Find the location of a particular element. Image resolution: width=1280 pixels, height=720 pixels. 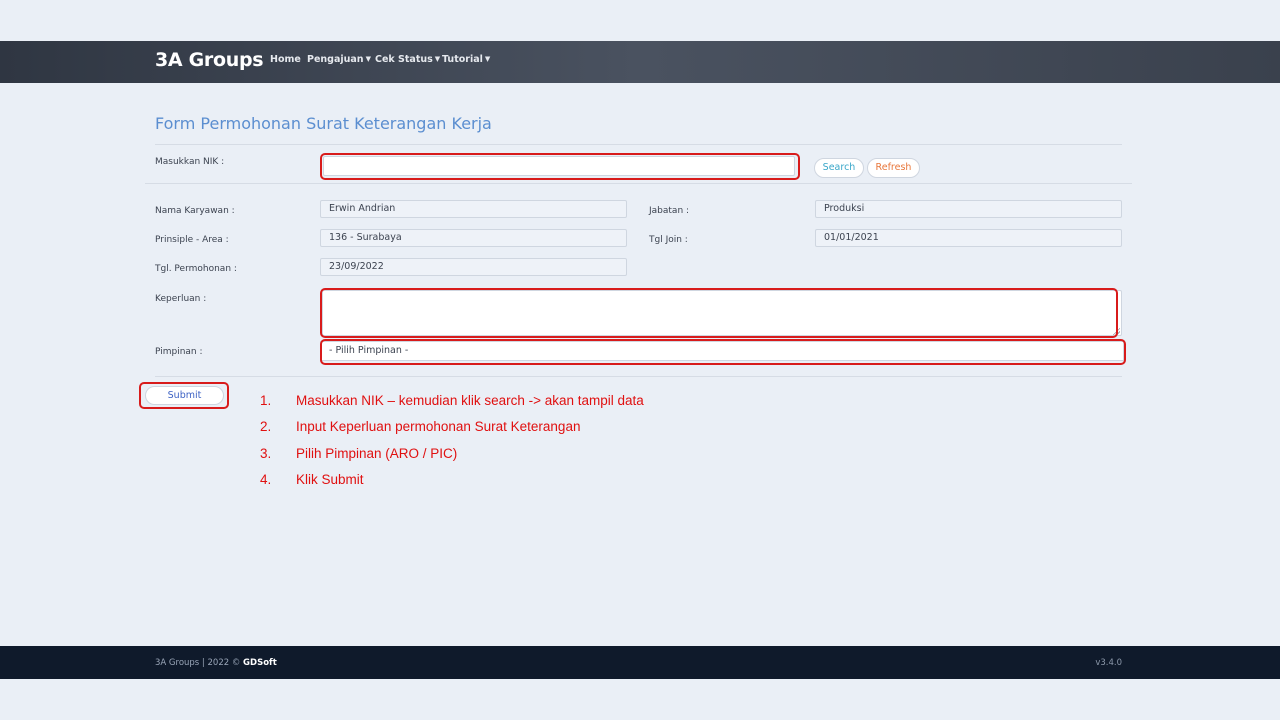

instruction-text: Pilih Pimpinan (ARO / PIC) is located at coordinates (377, 453).